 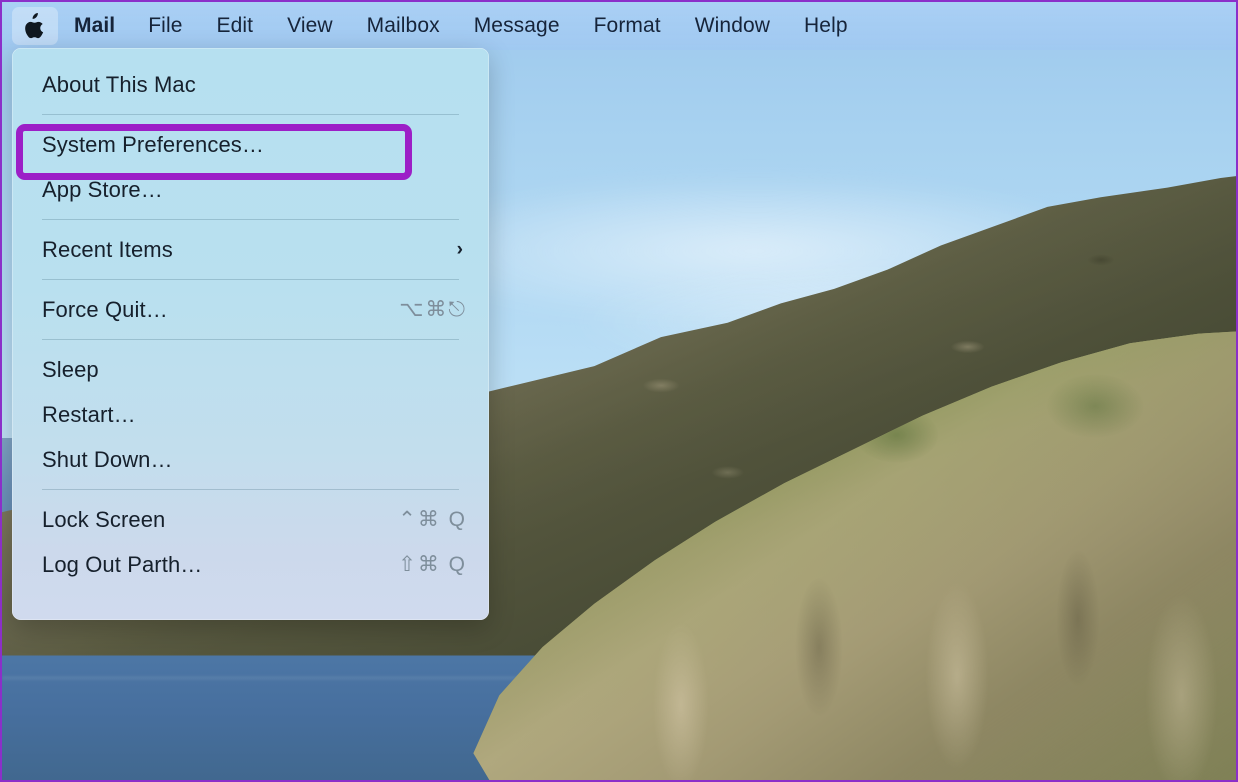 What do you see at coordinates (235, 26) in the screenshot?
I see `menu-bar-item-edit: Edit` at bounding box center [235, 26].